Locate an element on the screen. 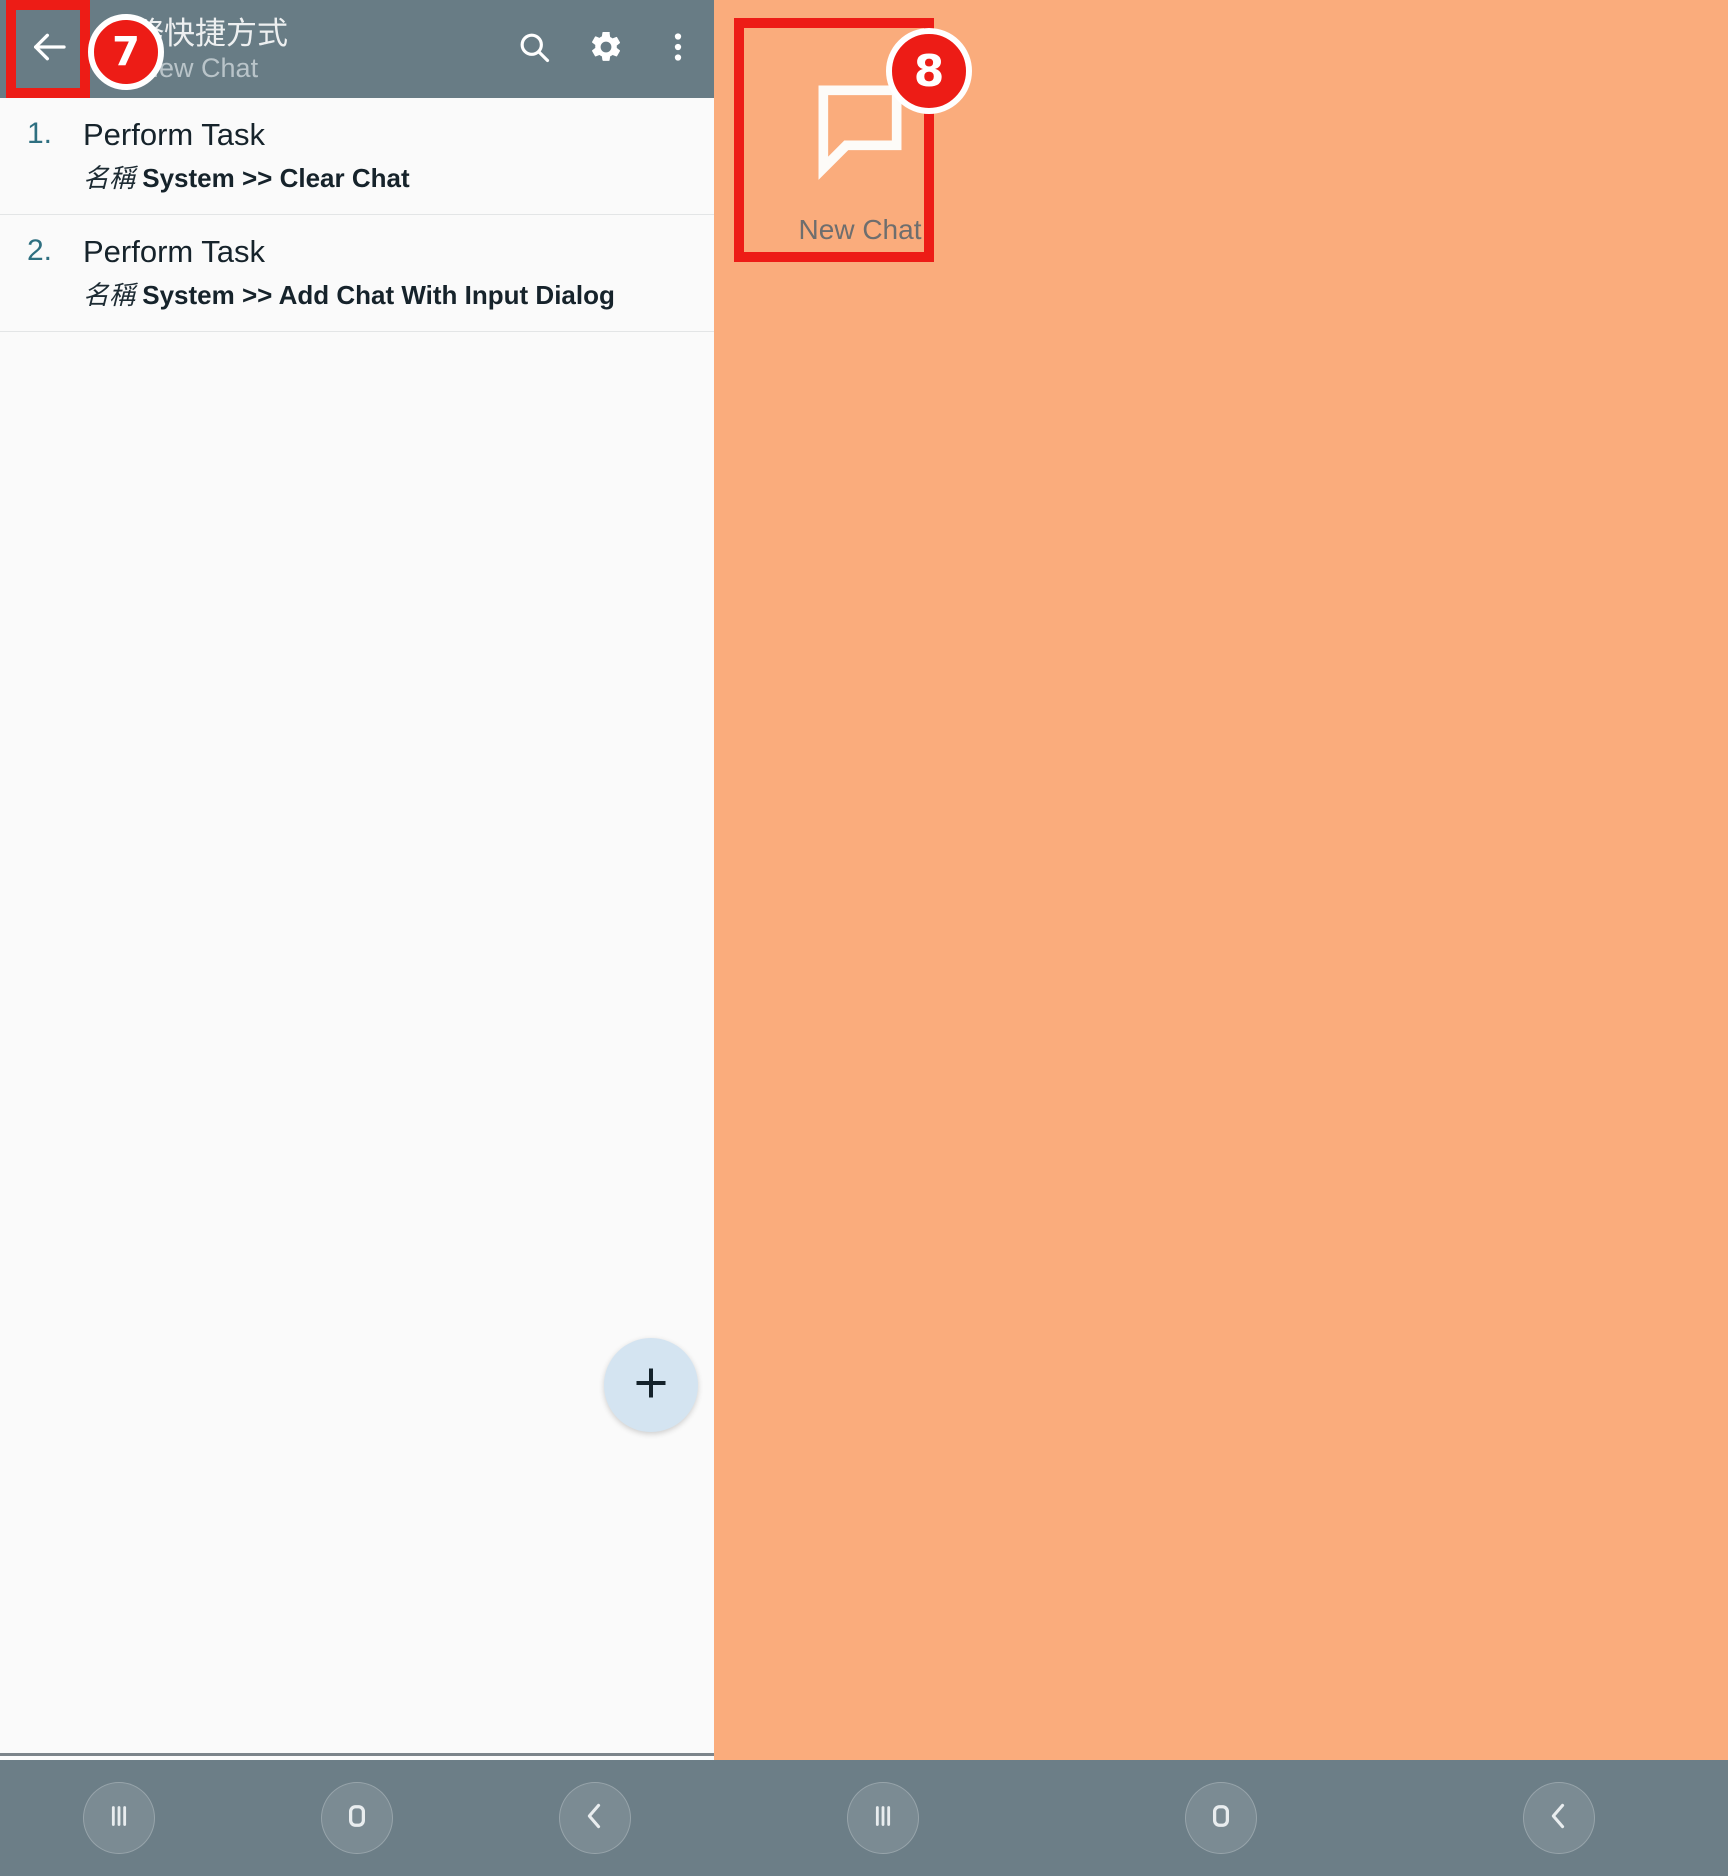 The height and width of the screenshot is (1876, 1728). search-button is located at coordinates (534, 49).